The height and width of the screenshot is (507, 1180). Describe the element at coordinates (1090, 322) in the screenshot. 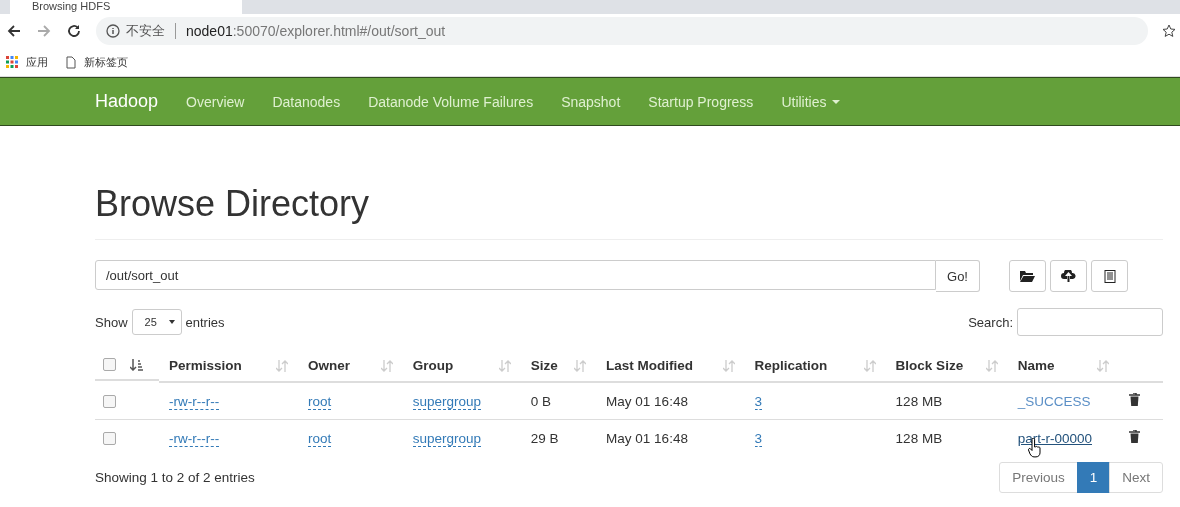

I see `search-field` at that location.